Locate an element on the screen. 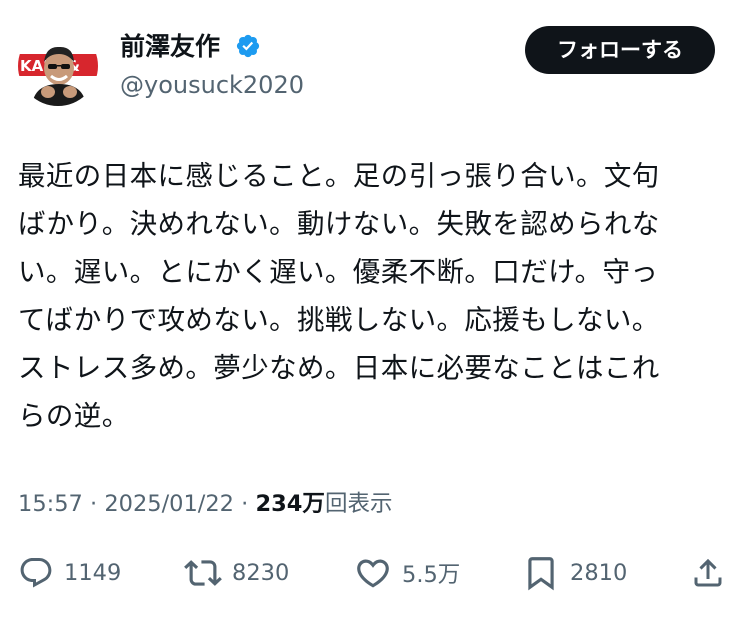  display-name: 前澤友作 is located at coordinates (170, 46).